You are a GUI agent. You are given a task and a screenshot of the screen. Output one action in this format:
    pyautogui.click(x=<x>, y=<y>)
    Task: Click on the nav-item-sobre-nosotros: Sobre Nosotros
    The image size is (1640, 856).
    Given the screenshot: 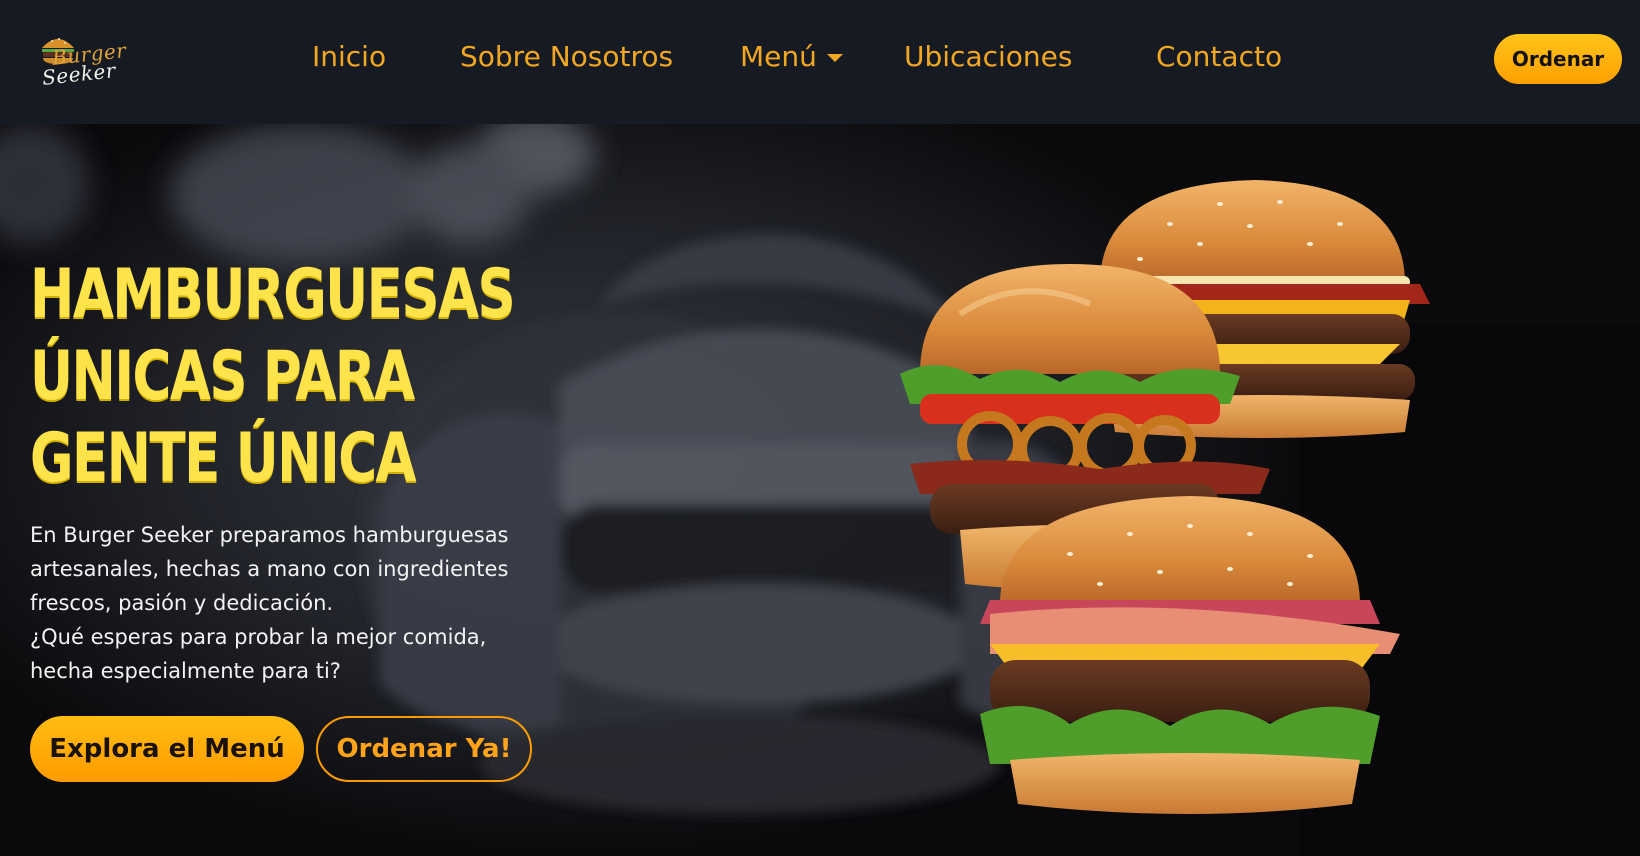 What is the action you would take?
    pyautogui.click(x=566, y=56)
    